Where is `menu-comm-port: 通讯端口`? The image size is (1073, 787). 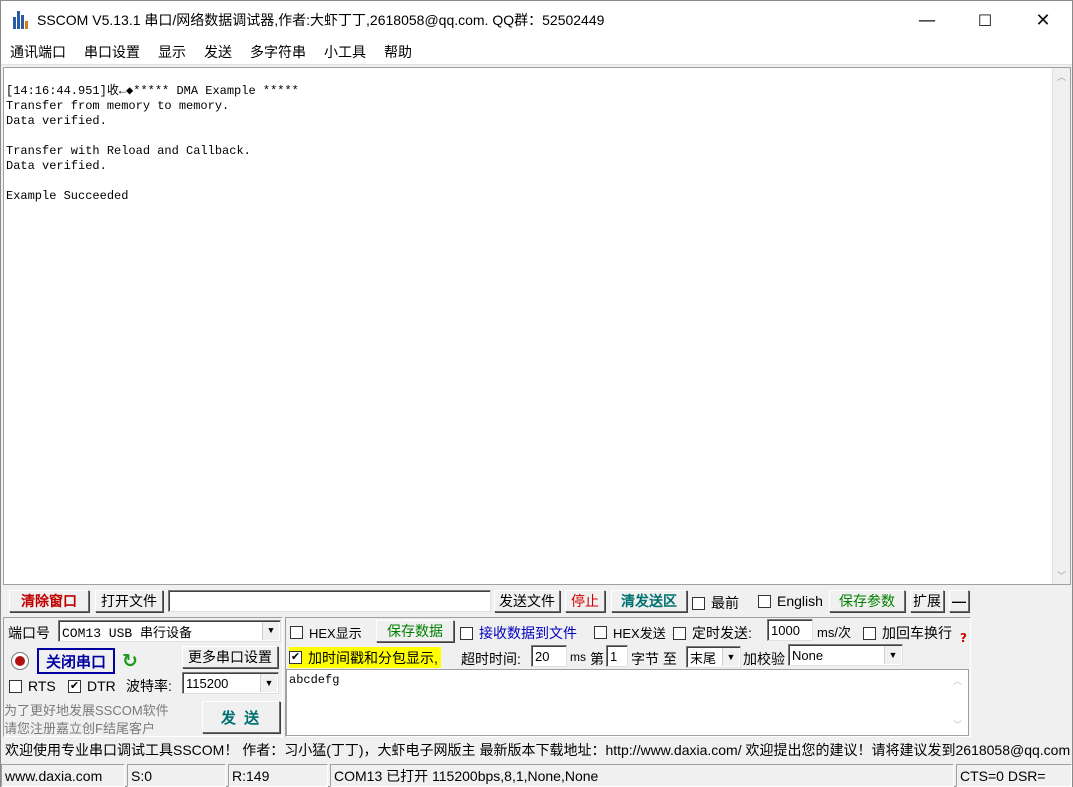 menu-comm-port: 通讯端口 is located at coordinates (38, 52).